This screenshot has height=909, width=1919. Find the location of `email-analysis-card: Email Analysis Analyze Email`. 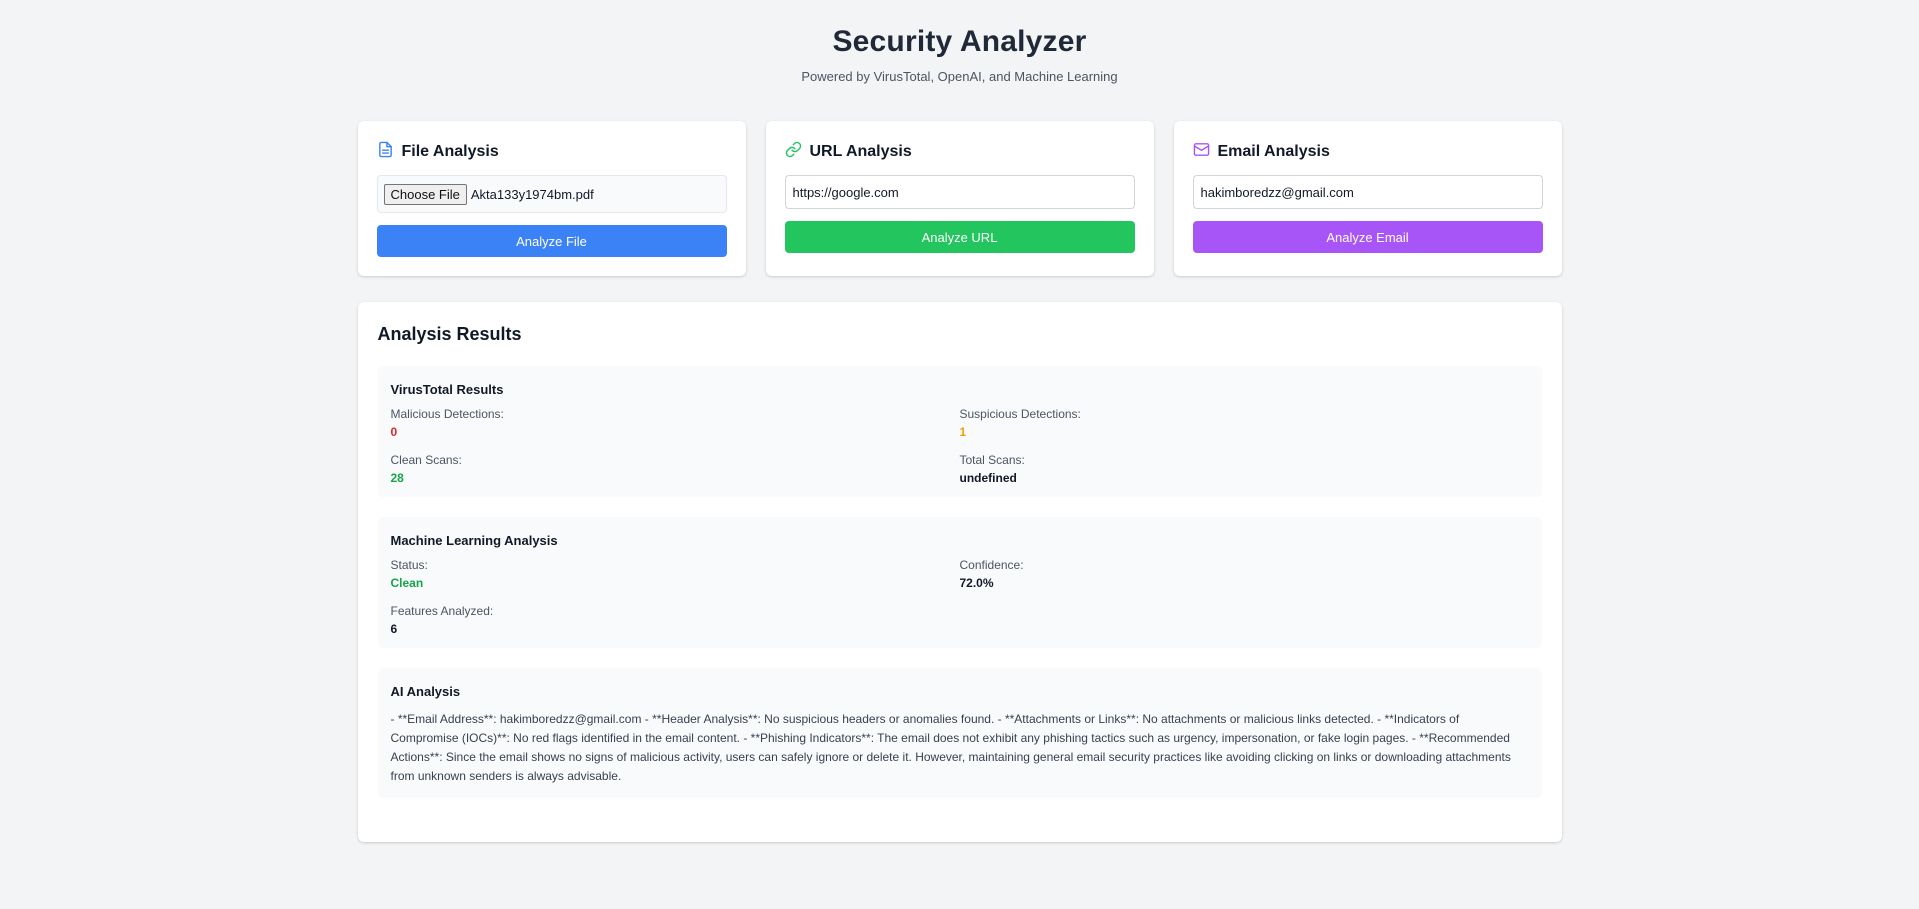

email-analysis-card: Email Analysis Analyze Email is located at coordinates (1367, 198).